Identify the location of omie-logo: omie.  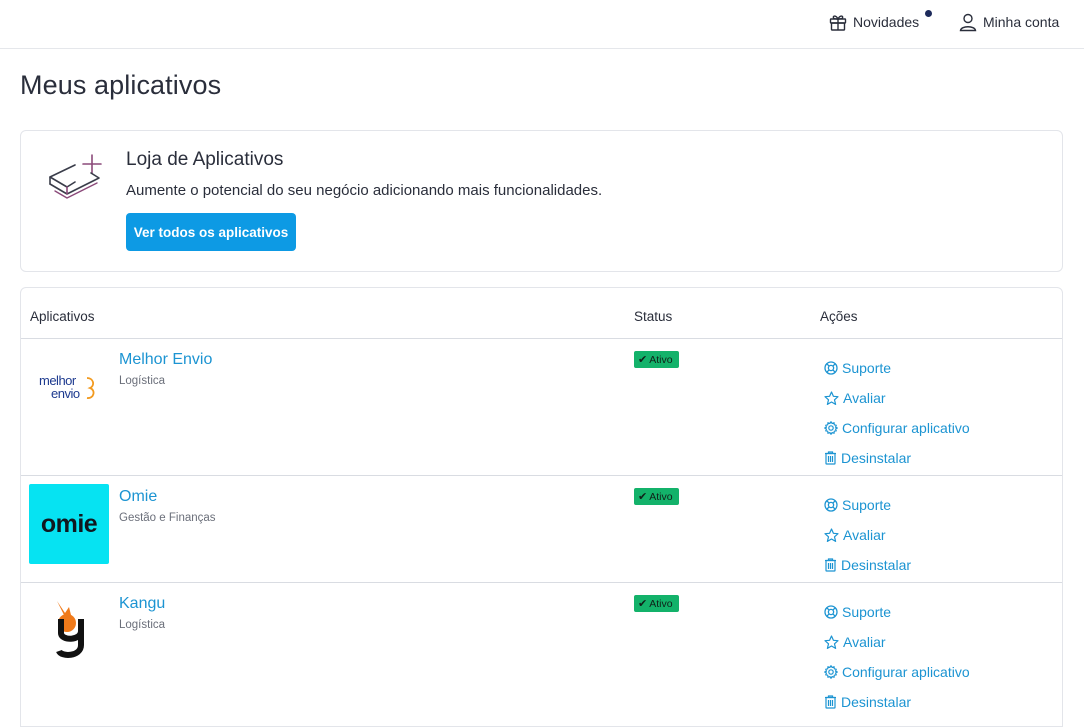
(69, 524).